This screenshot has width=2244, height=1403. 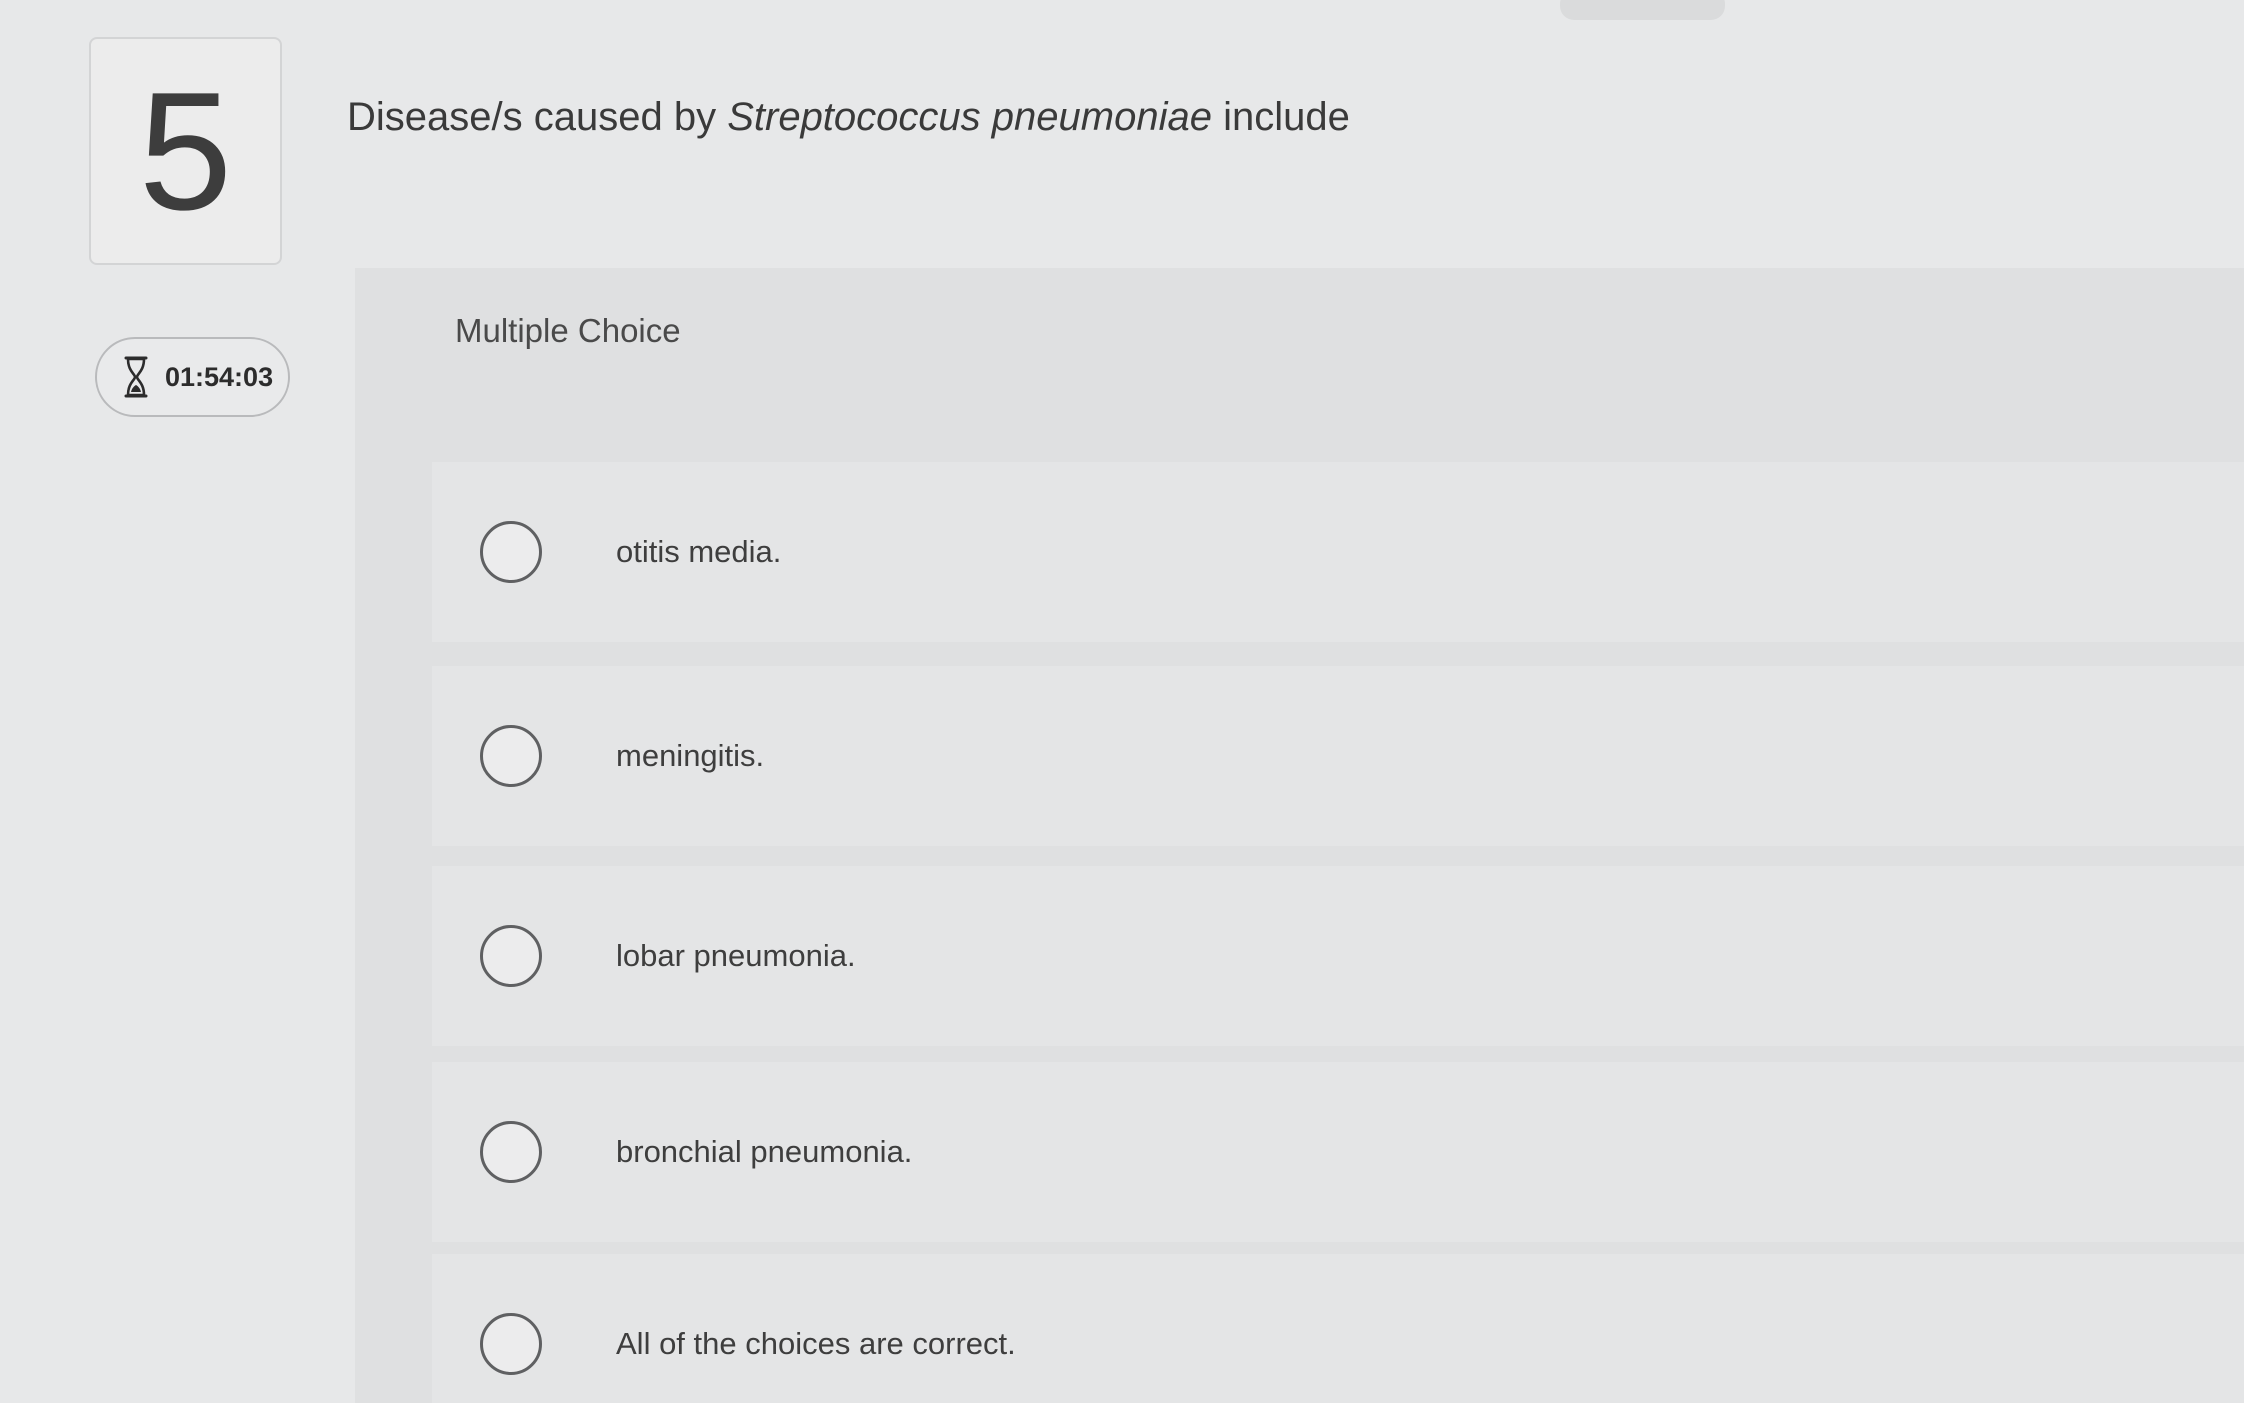 I want to click on question-number: 5, so click(x=185, y=151).